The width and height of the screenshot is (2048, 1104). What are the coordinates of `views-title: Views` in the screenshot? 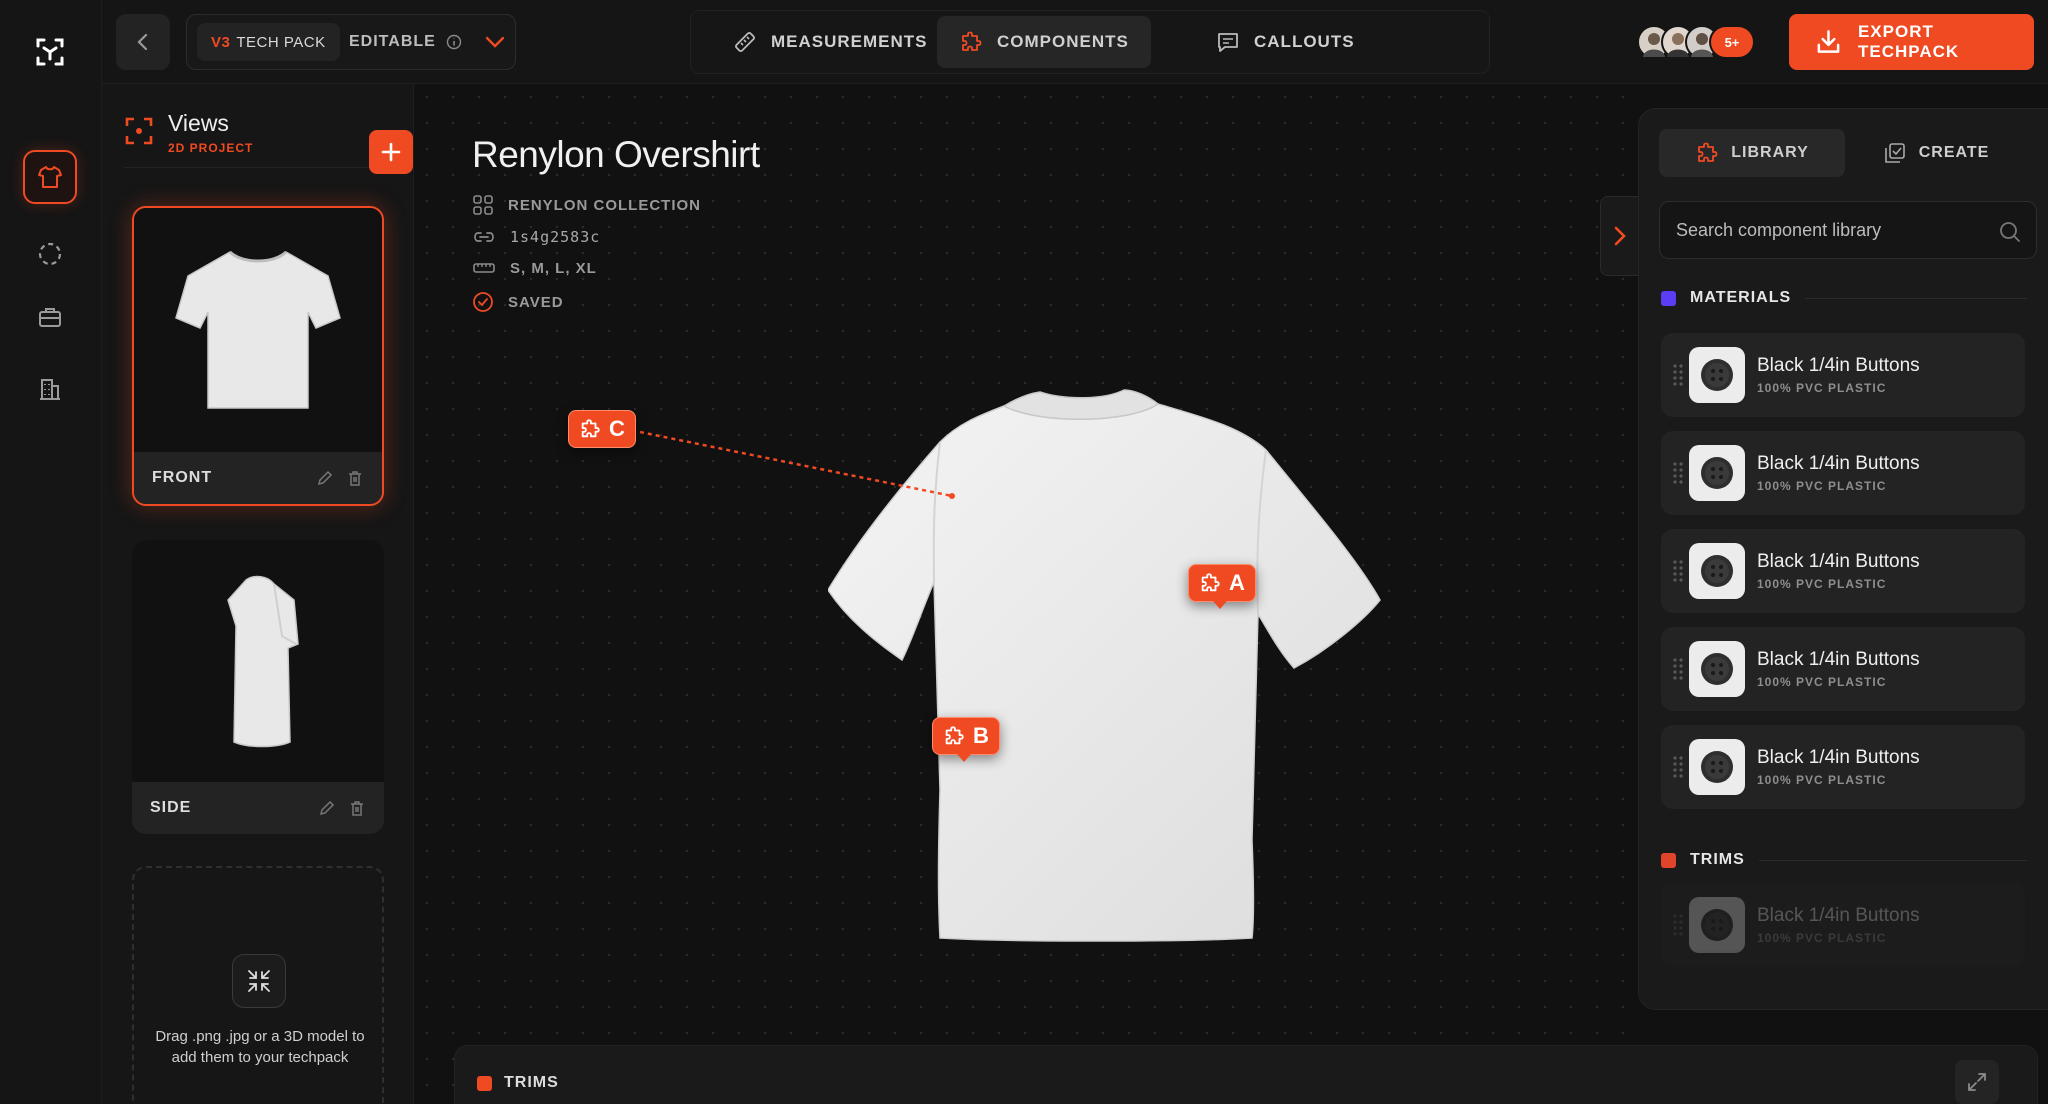 It's located at (198, 123).